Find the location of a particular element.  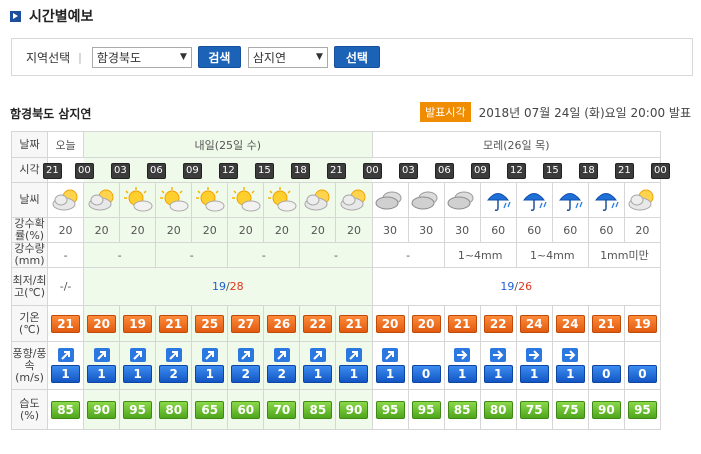

row-label-temp: 기온(℃) is located at coordinates (29, 323).